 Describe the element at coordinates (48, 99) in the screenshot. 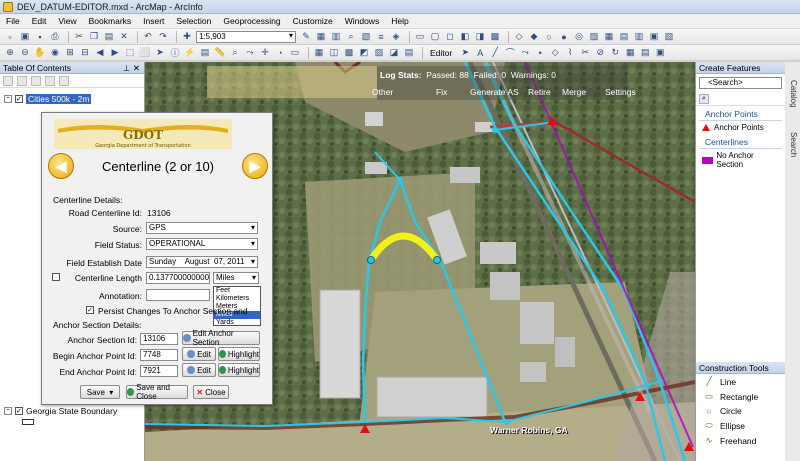

I see `toc-layer-cities: − ✓ Cities 500k - 2m` at that location.